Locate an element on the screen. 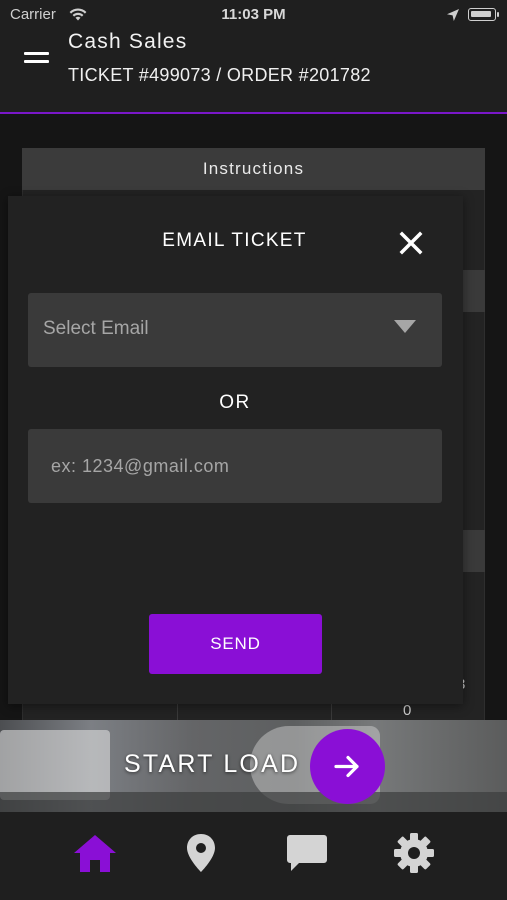 The width and height of the screenshot is (507, 900). location-arrow-icon is located at coordinates (453, 17).